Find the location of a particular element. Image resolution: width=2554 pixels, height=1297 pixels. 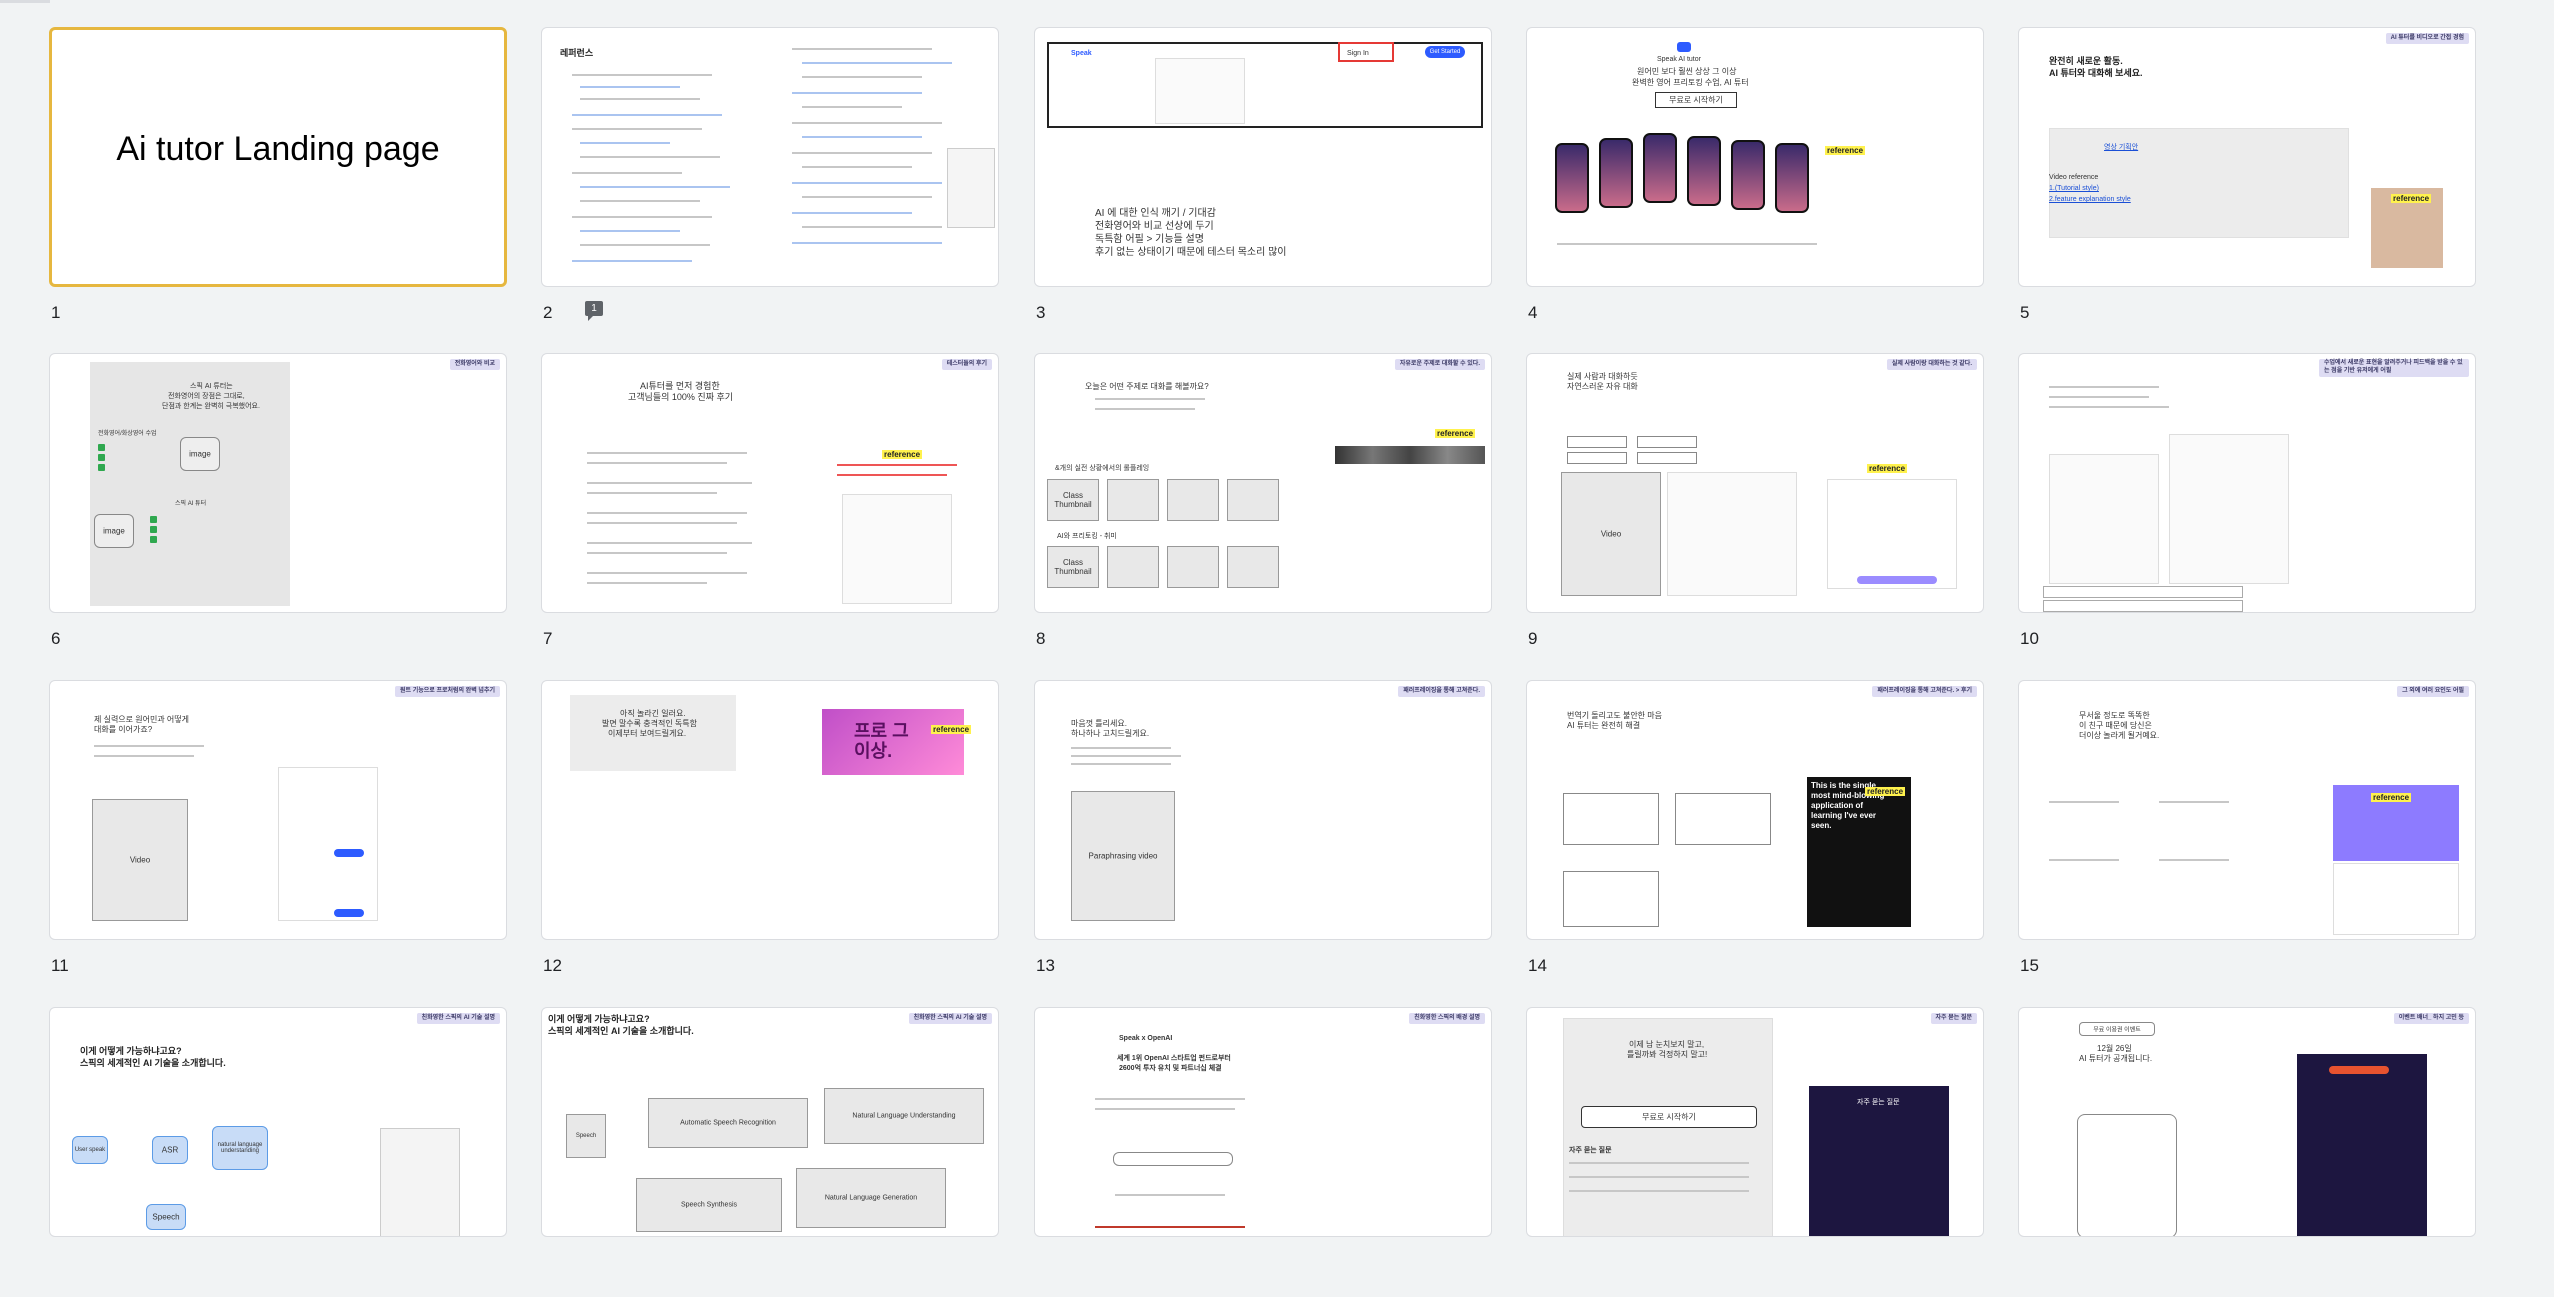

nlu-box: Natural Language Understanding is located at coordinates (904, 1116).